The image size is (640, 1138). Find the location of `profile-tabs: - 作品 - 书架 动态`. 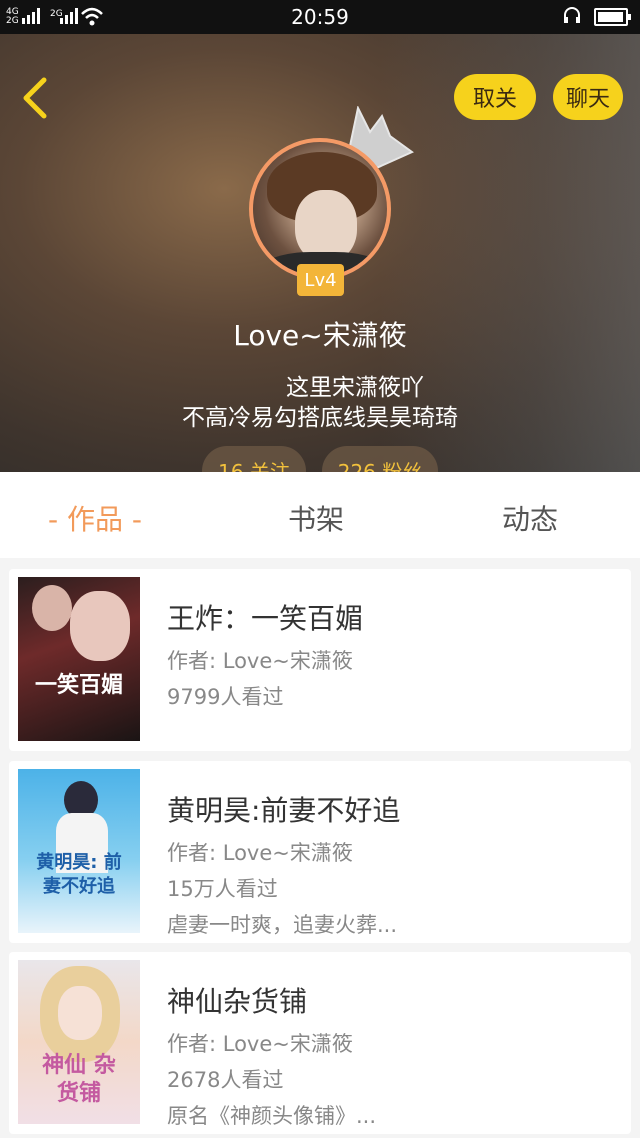

profile-tabs: - 作品 - 书架 动态 is located at coordinates (320, 515).